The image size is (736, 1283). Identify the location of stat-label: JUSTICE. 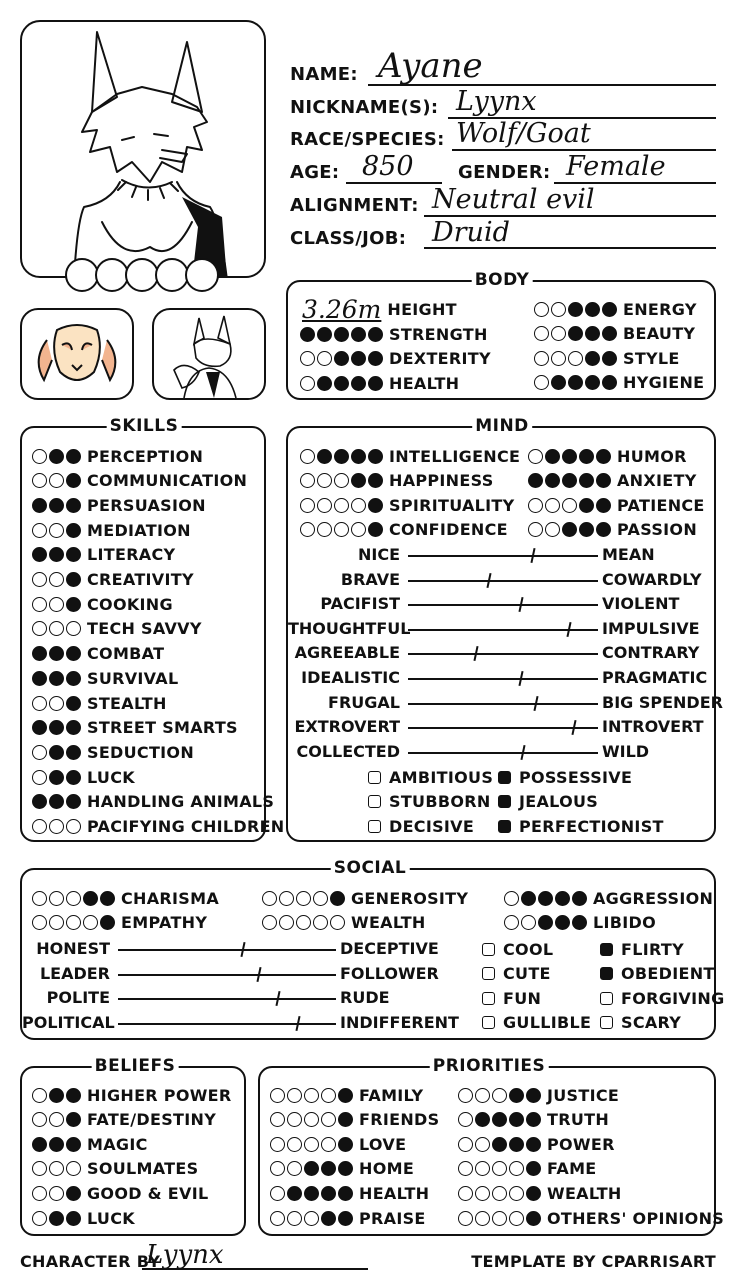
(583, 1095).